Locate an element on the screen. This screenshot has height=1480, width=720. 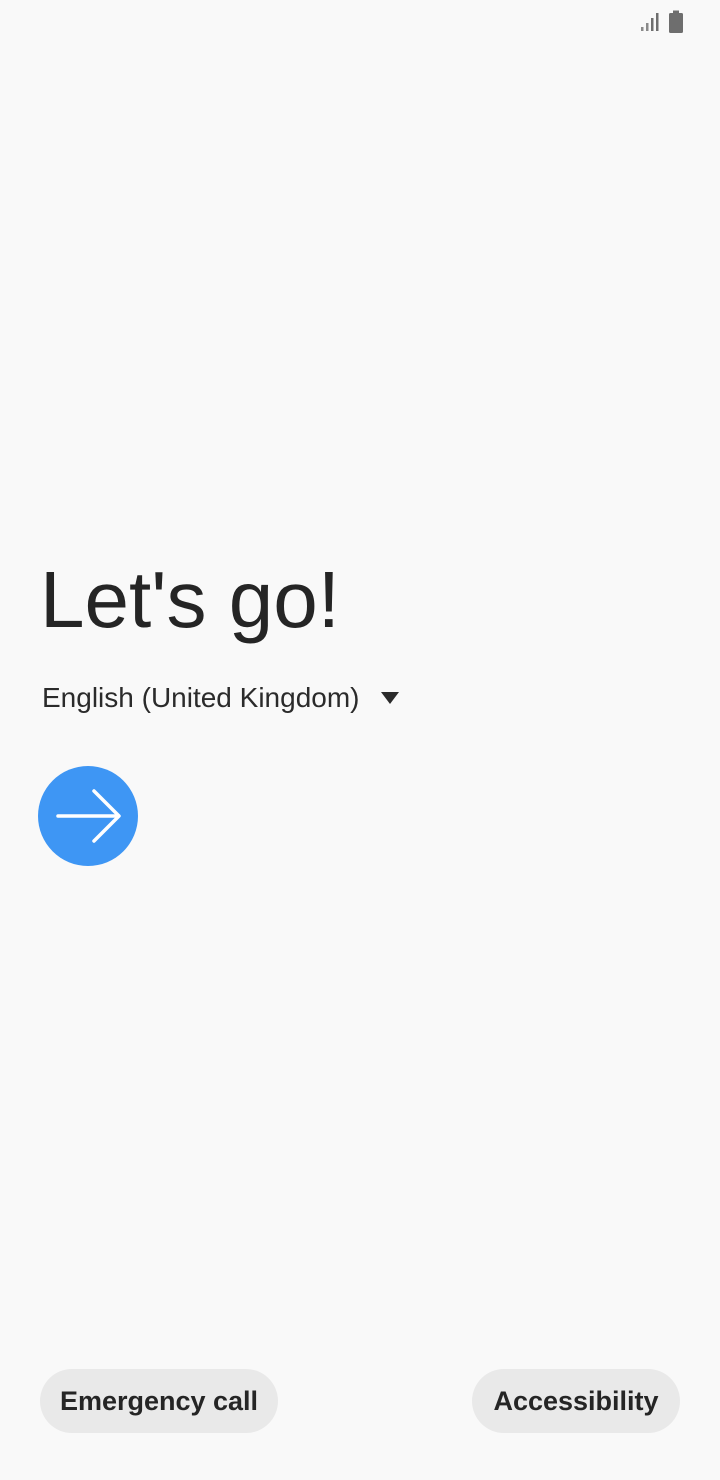
arrow-right-icon is located at coordinates (88, 816).